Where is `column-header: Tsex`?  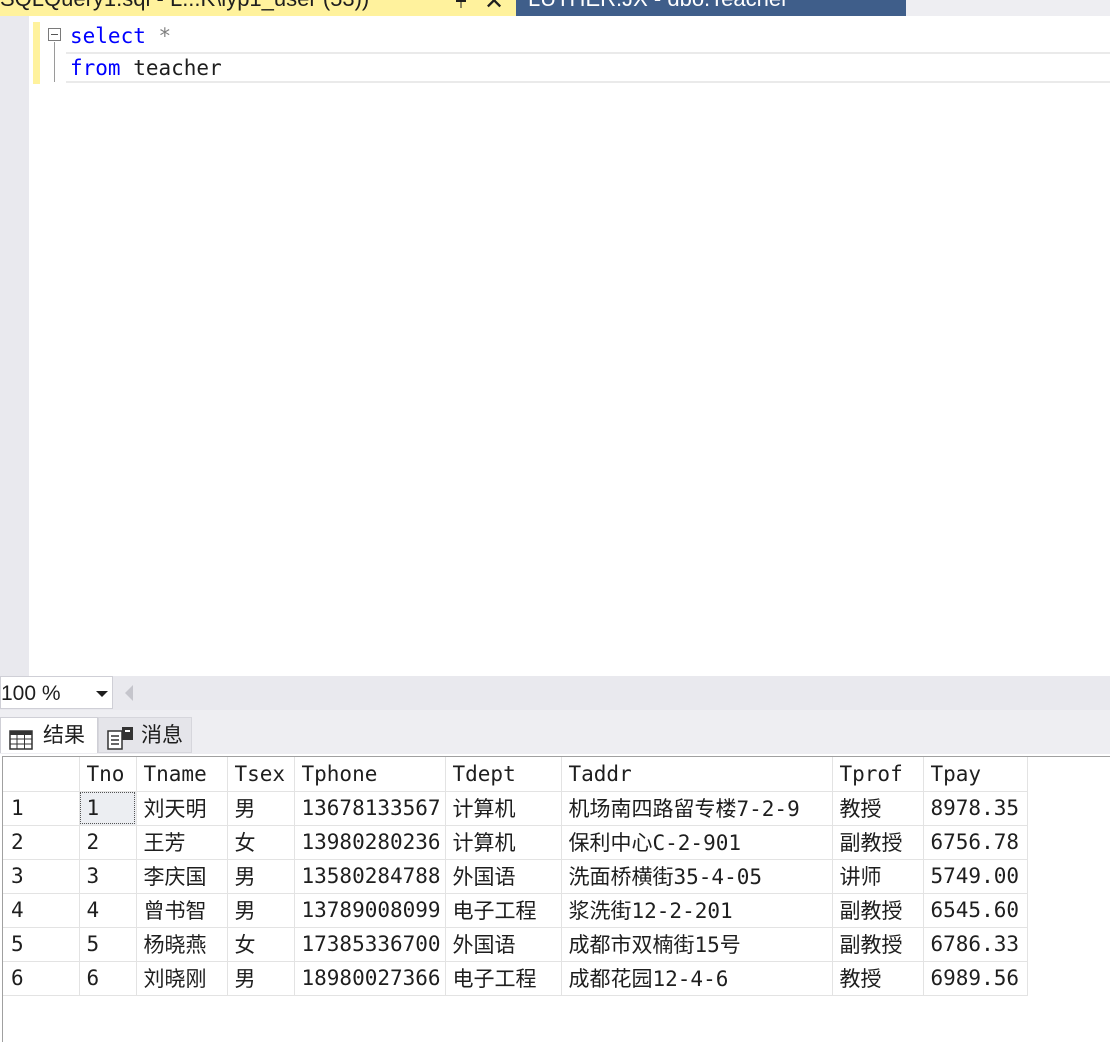 column-header: Tsex is located at coordinates (261, 774).